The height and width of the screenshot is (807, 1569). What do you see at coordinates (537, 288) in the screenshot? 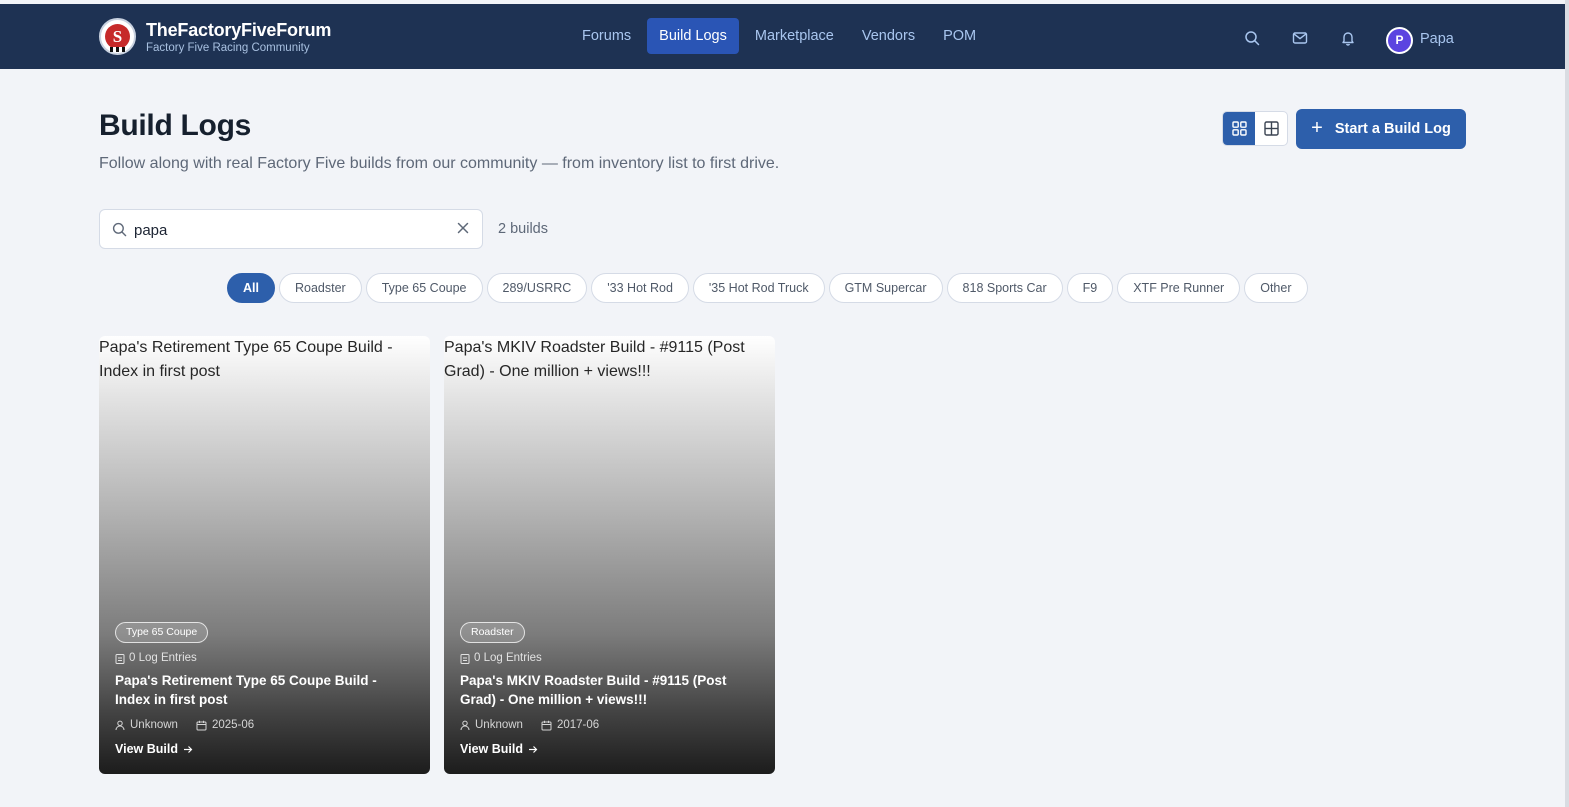
I see `filter-289-usrrc: 289/USRRC` at bounding box center [537, 288].